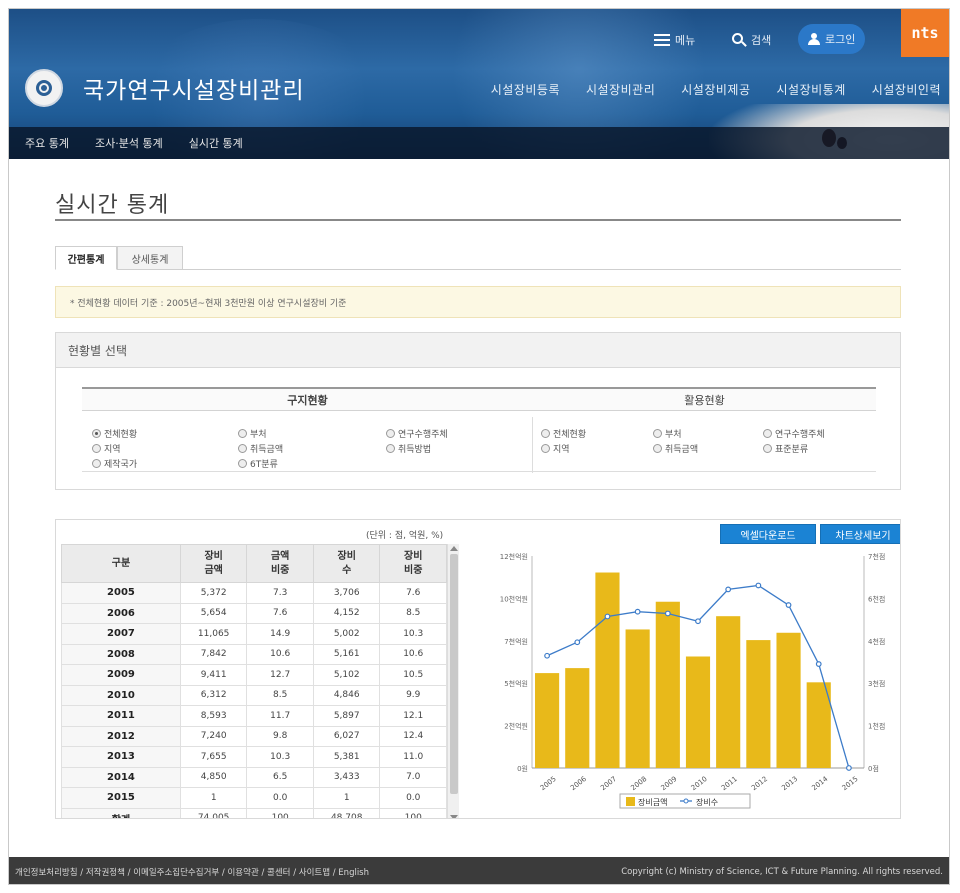 Image resolution: width=960 pixels, height=893 pixels. I want to click on cell-year: 2011, so click(121, 716).